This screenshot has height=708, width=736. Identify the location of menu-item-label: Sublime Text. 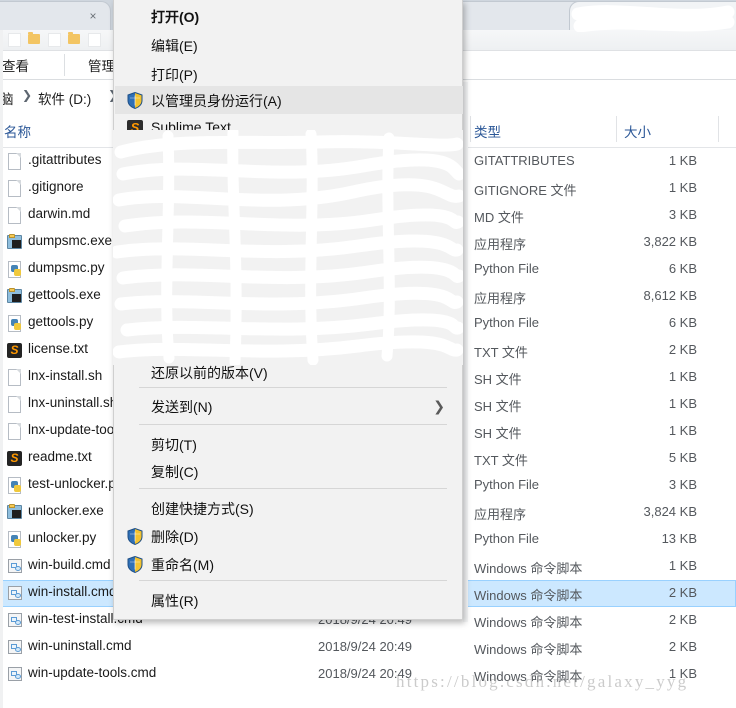
(191, 127).